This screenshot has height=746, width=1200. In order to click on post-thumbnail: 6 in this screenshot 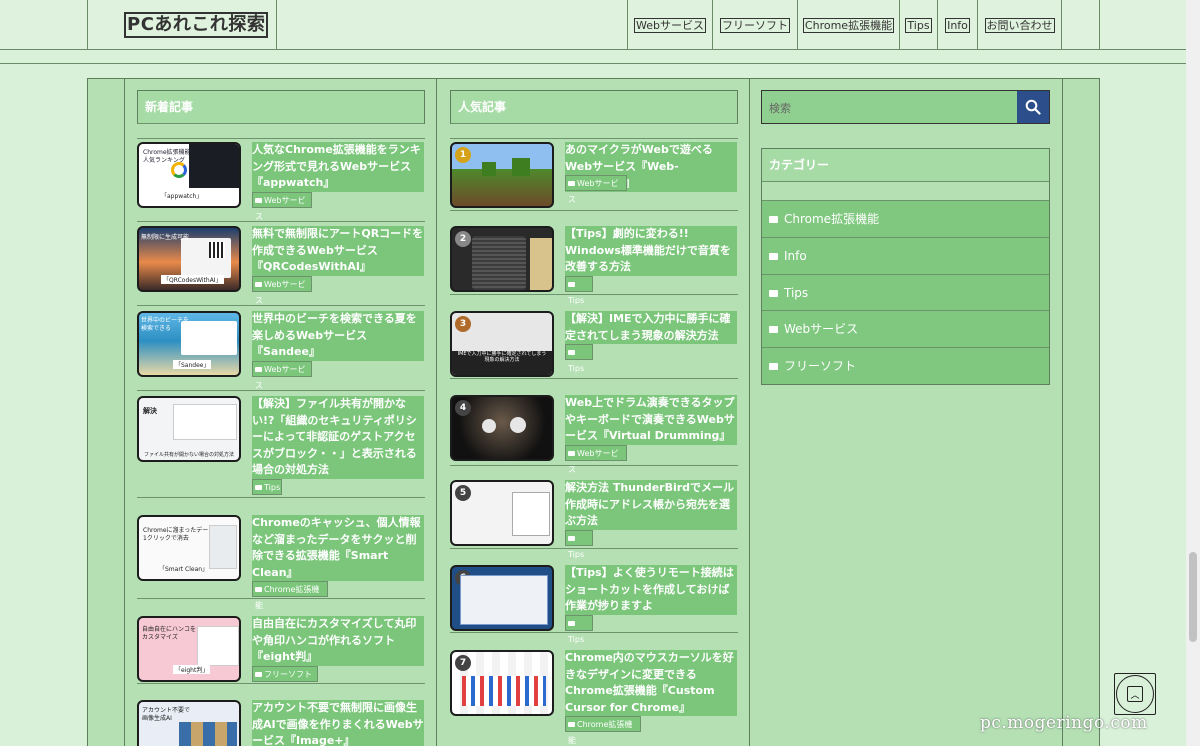, I will do `click(502, 598)`.